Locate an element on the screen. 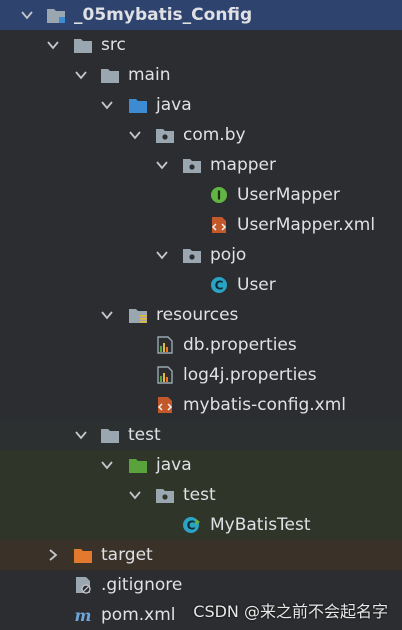 The image size is (402, 630). tree-row-mybatis-config-xml: mybatis-config.xml is located at coordinates (201, 405).